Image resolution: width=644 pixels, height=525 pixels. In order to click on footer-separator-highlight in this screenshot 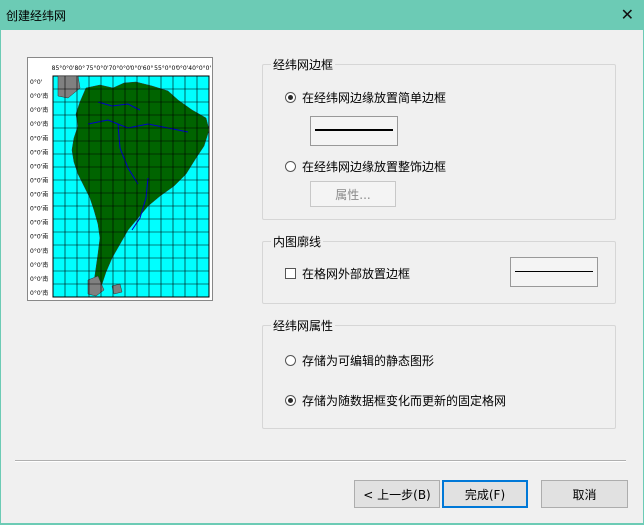, I will do `click(320, 461)`.